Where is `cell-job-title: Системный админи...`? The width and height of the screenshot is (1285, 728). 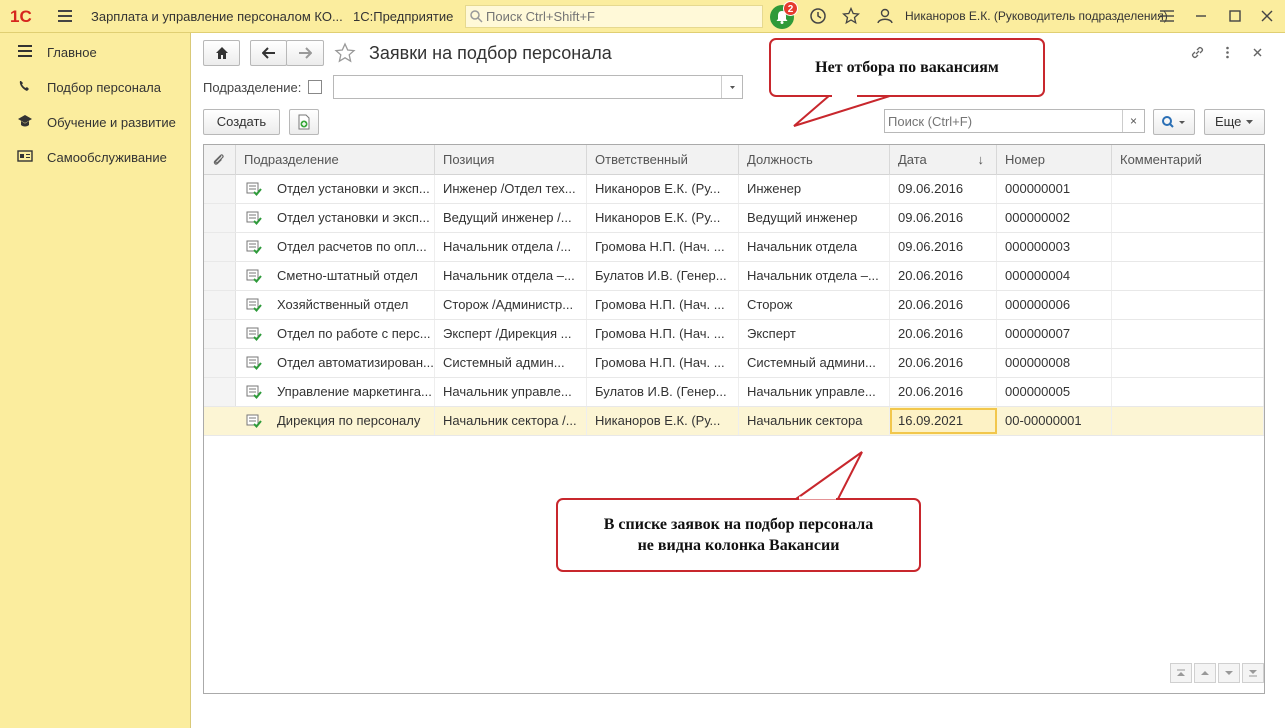 cell-job-title: Системный админи... is located at coordinates (814, 363).